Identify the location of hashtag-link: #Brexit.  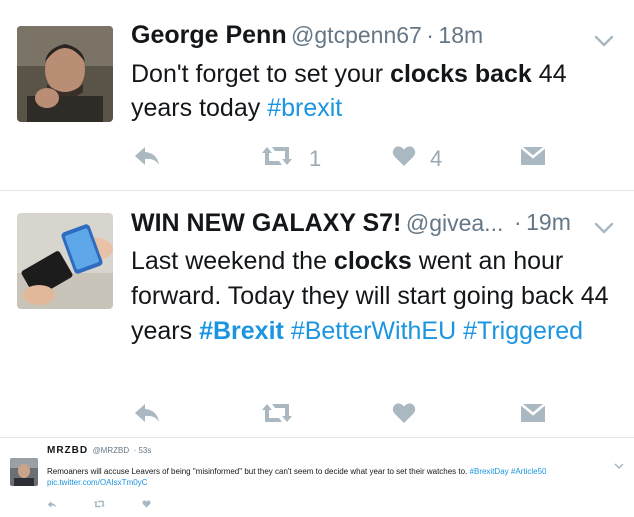
(241, 331).